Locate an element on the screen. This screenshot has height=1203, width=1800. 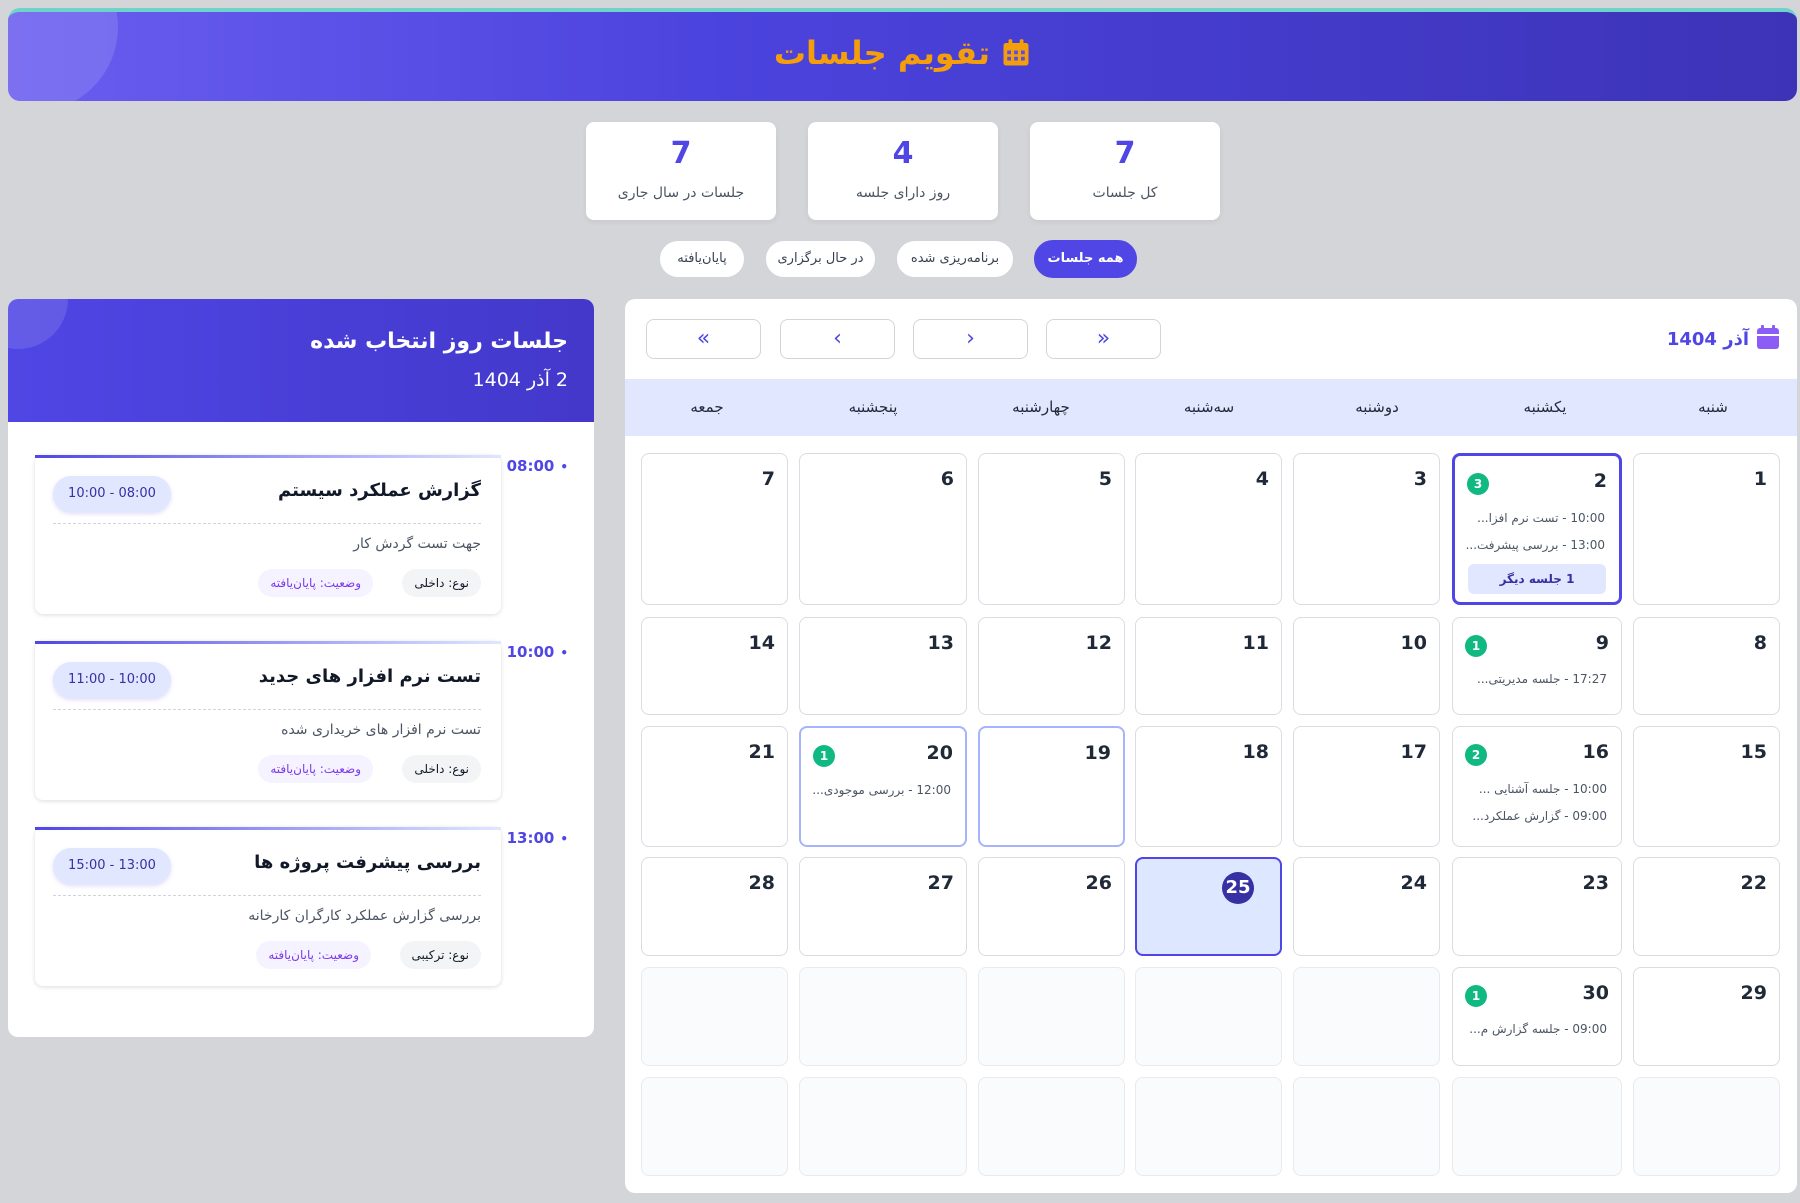
day-number: 23 is located at coordinates (1595, 883).